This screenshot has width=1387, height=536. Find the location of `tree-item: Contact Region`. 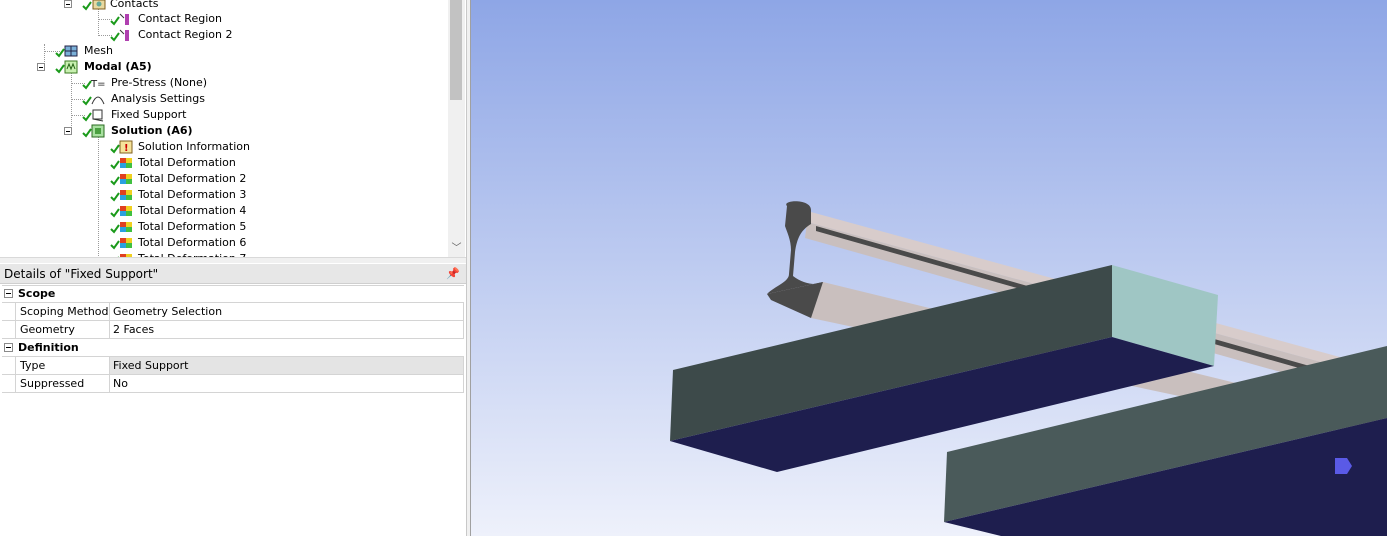

tree-item: Contact Region is located at coordinates (220, 19).